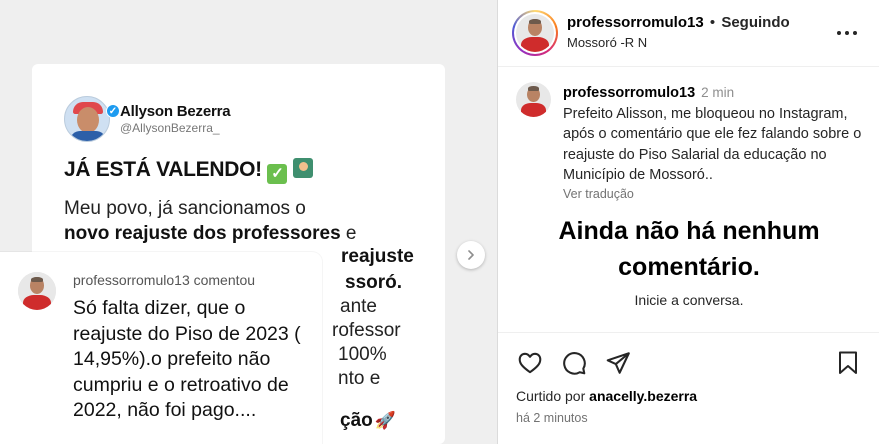  I want to click on tweet-fragment: rofessor, so click(366, 330).